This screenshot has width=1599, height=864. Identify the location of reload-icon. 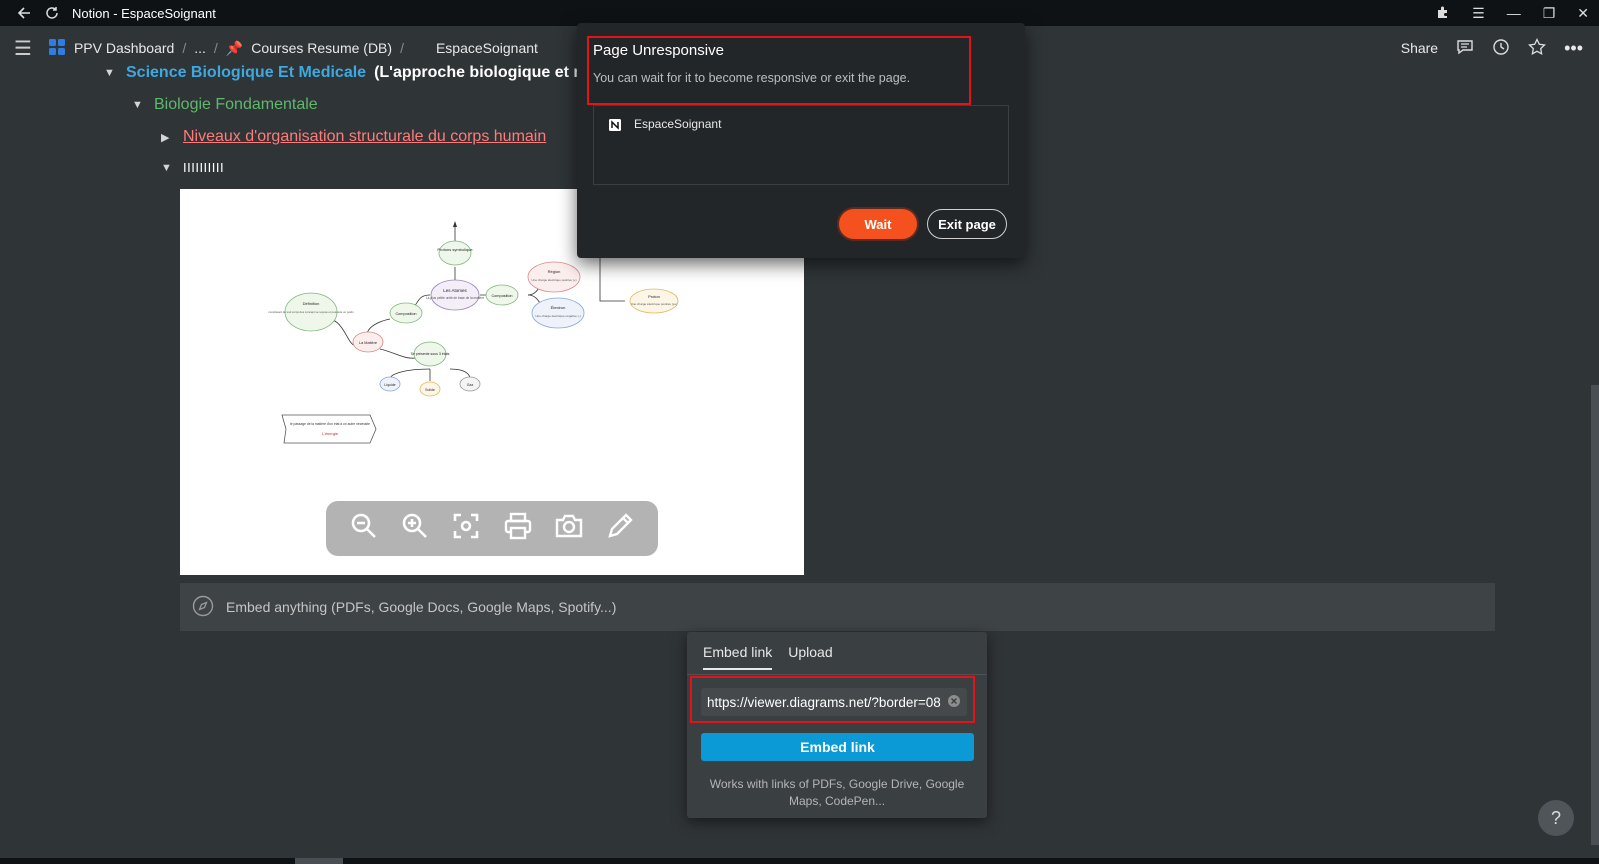
(52, 13).